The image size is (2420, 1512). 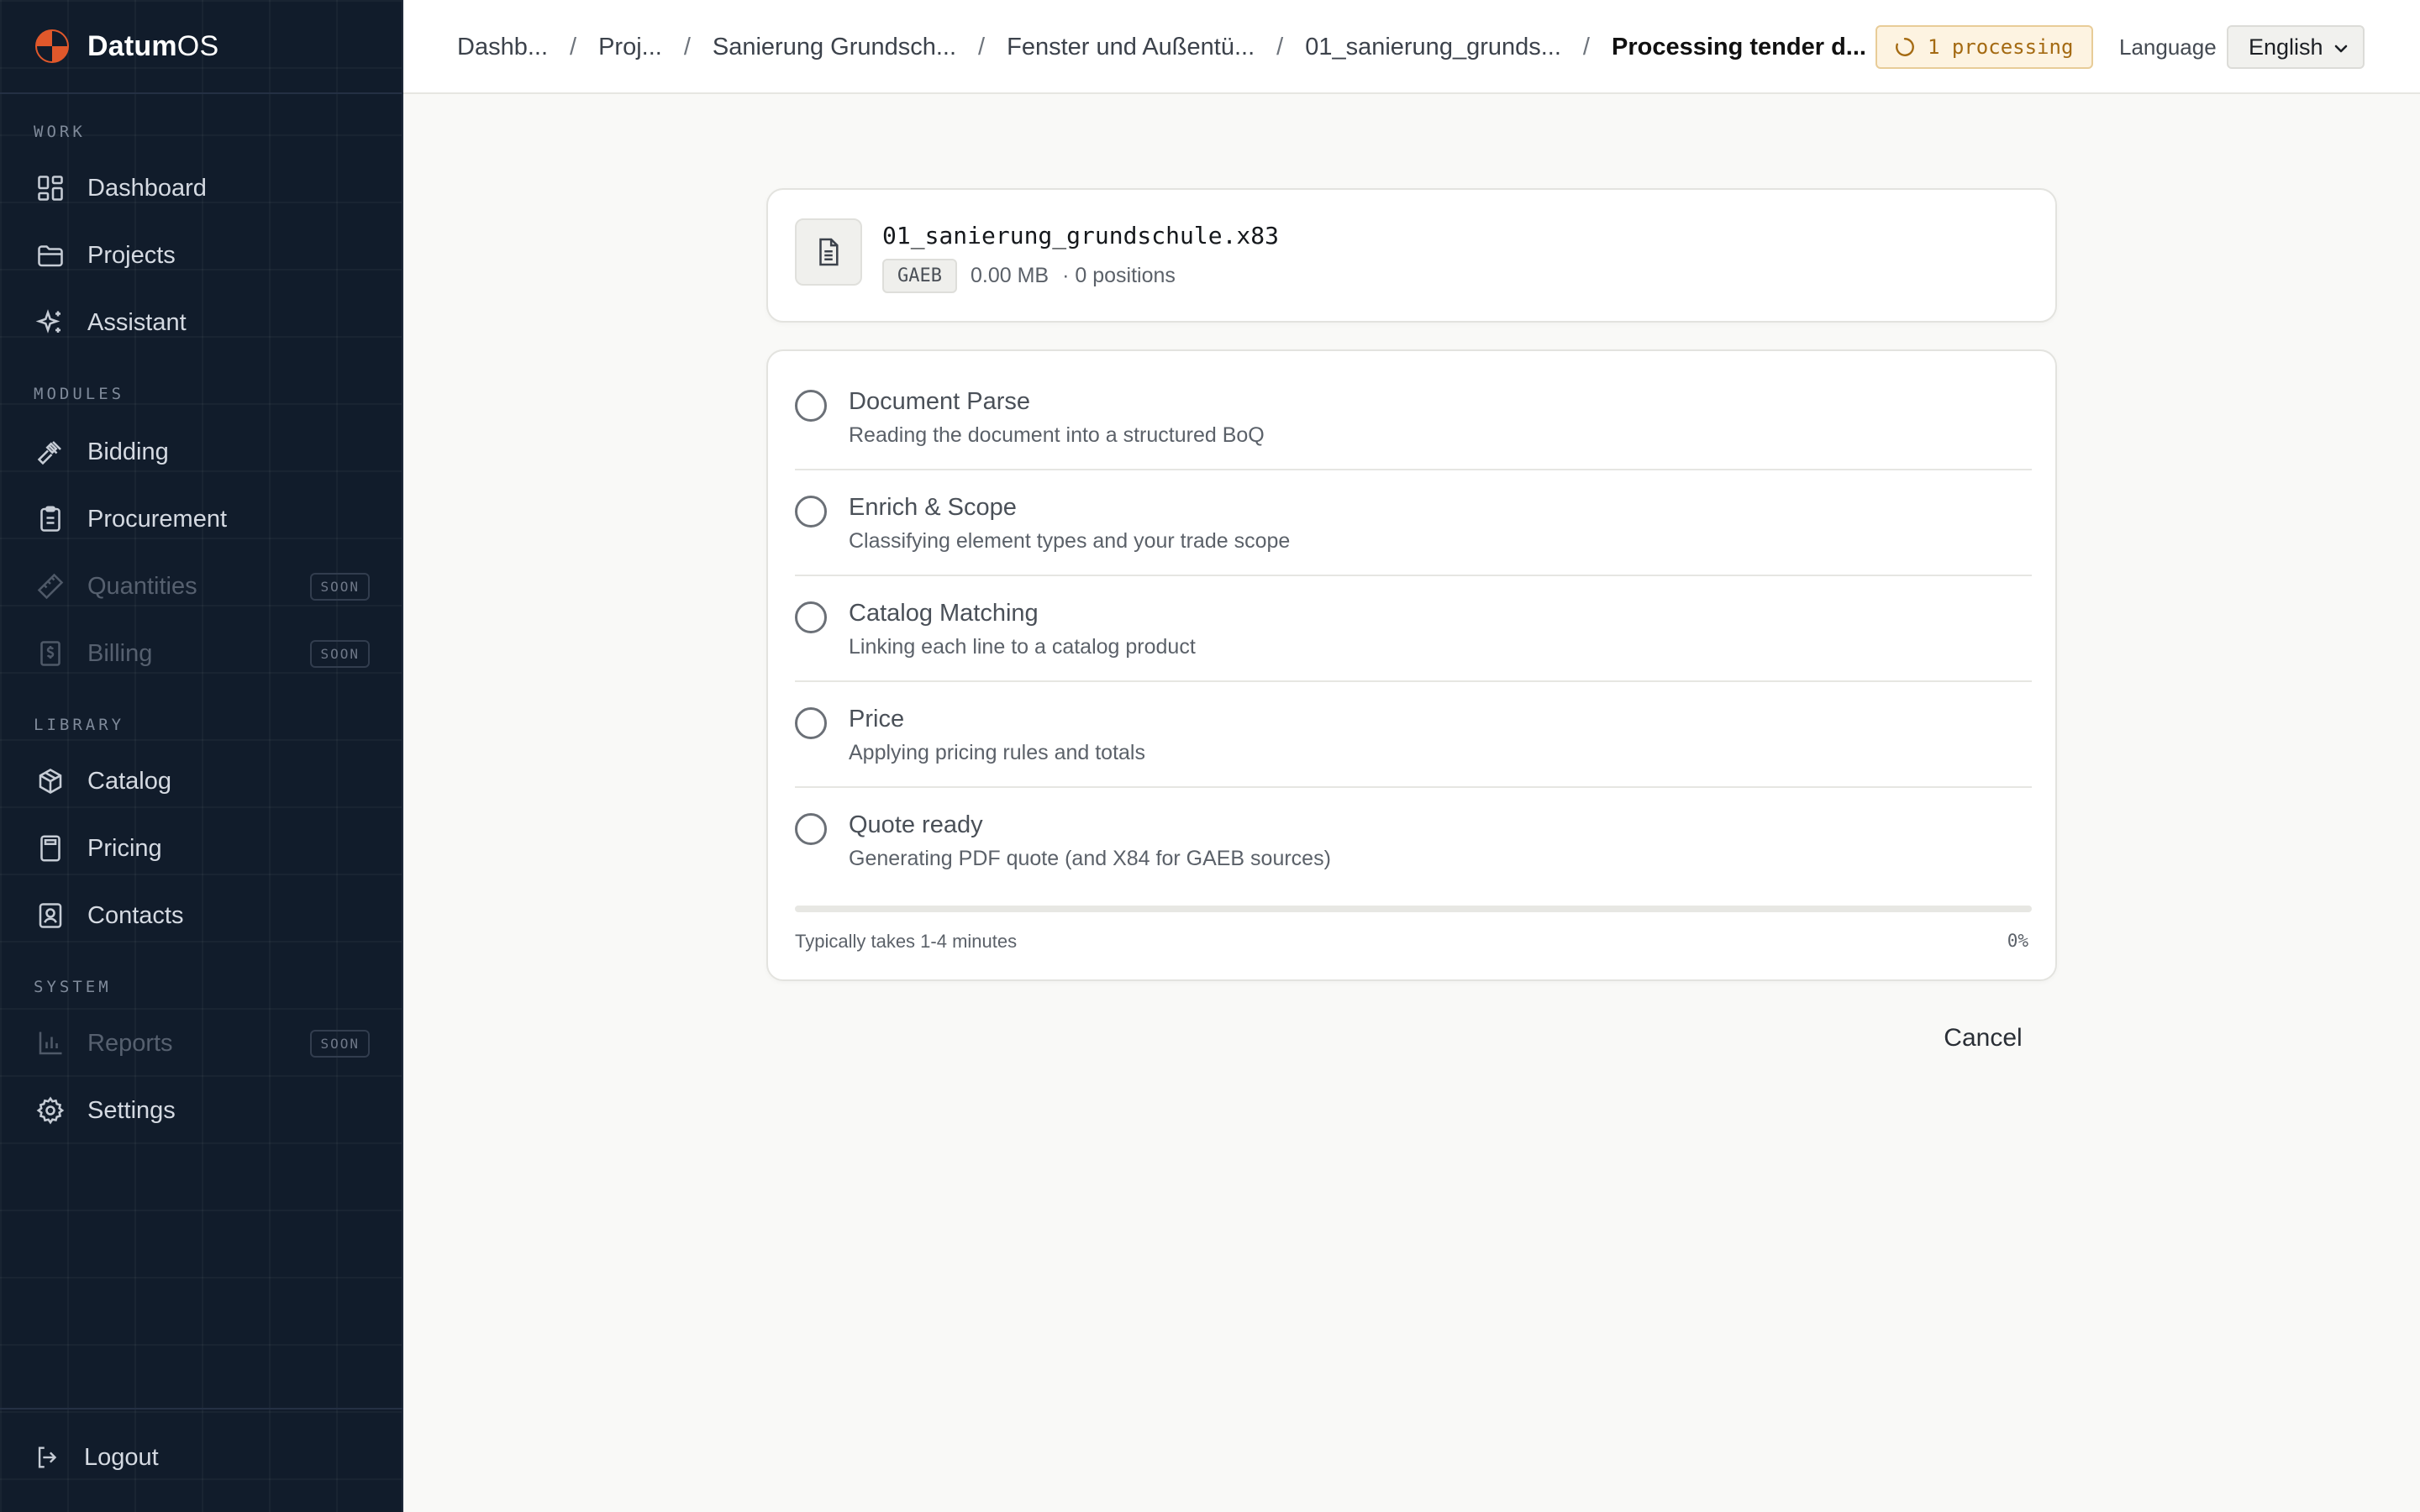 I want to click on bar-chart-icon, so click(x=51, y=1043).